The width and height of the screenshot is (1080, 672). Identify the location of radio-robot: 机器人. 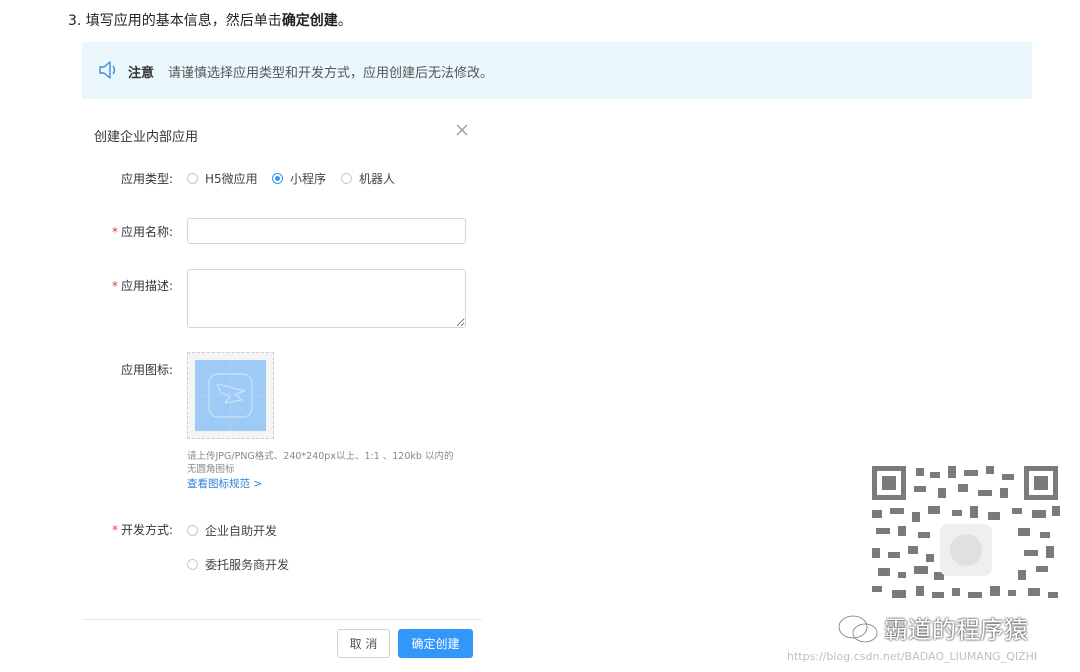
(368, 178).